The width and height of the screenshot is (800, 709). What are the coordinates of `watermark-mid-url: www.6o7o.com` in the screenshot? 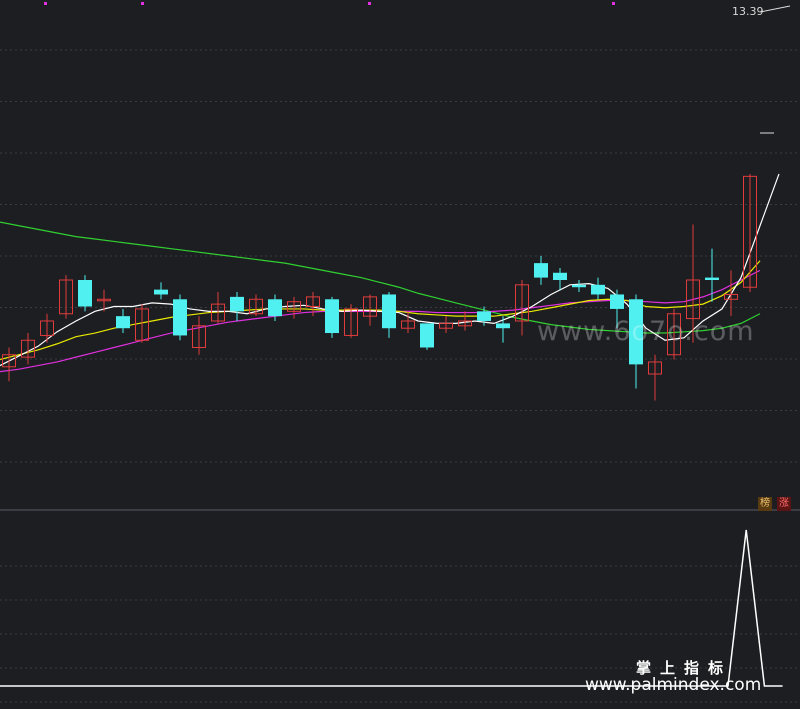 It's located at (646, 331).